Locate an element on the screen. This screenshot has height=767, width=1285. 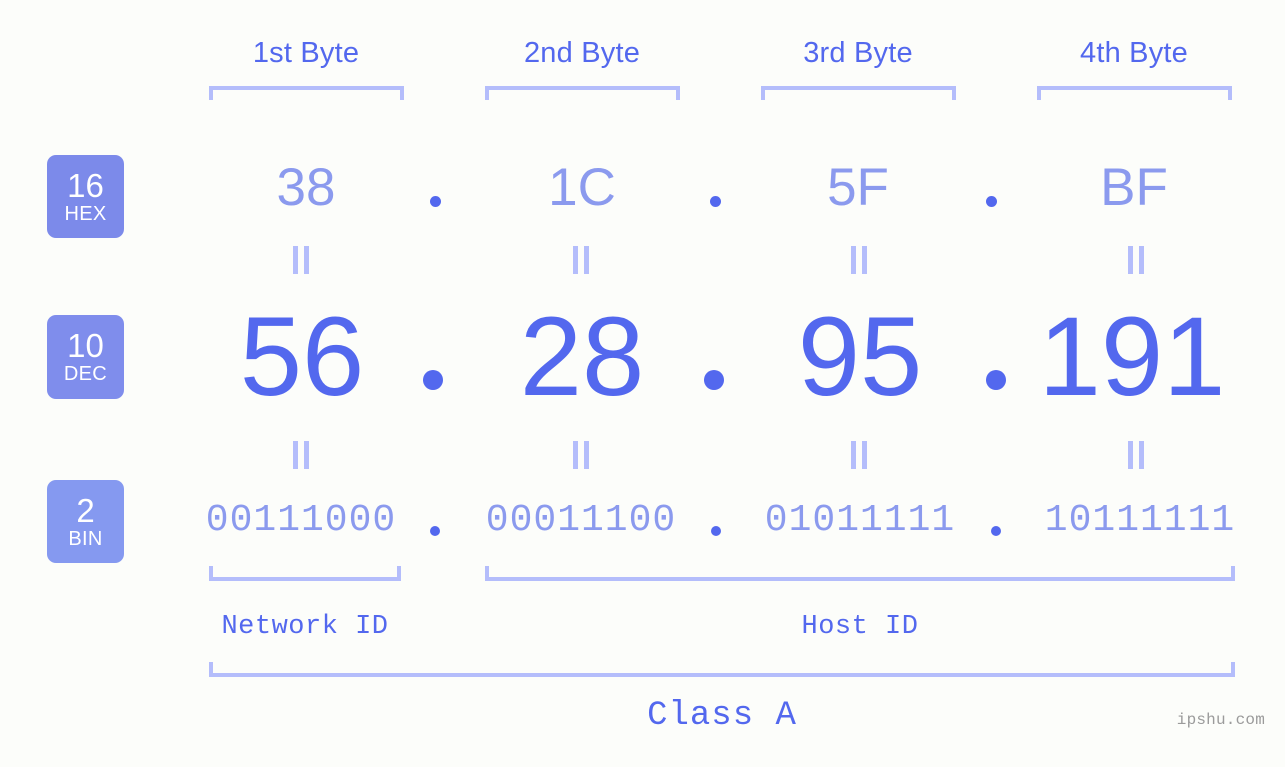
watermark: ipshu.com is located at coordinates (1220, 720).